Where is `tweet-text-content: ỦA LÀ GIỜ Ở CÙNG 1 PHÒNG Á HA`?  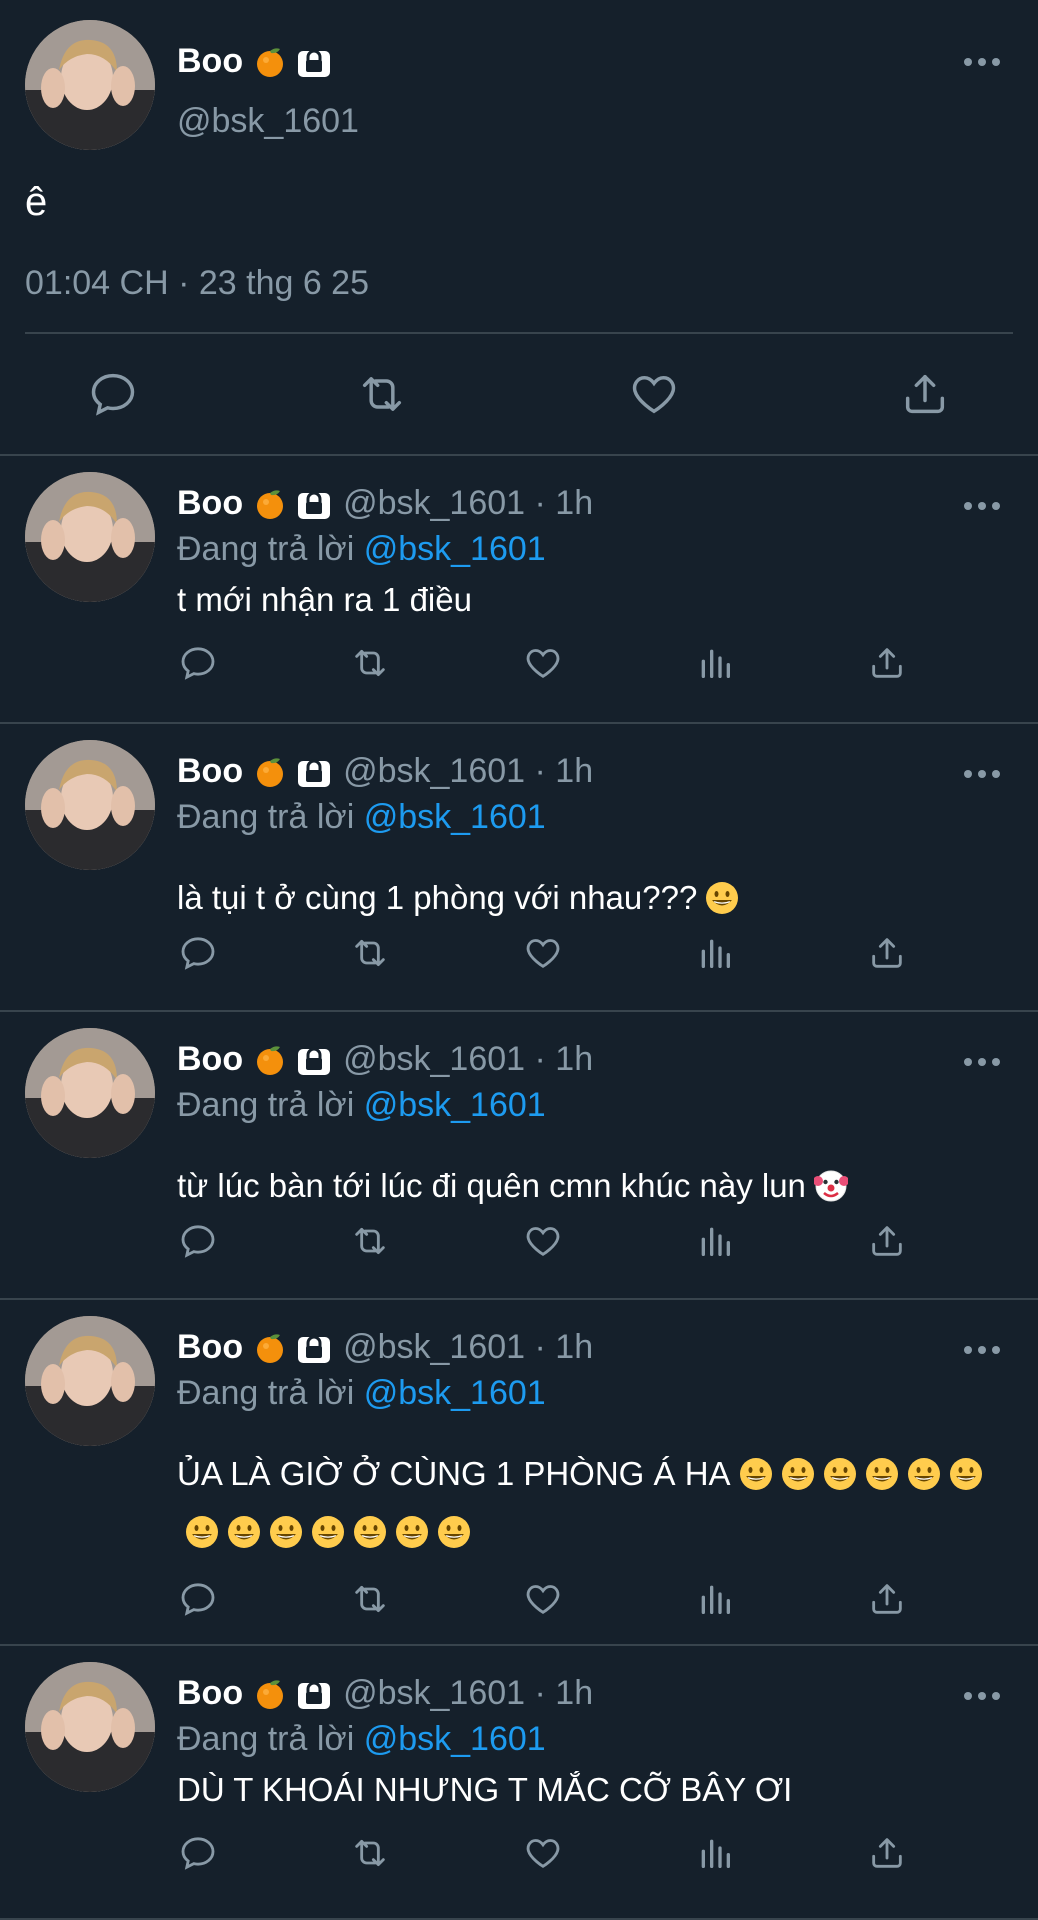 tweet-text-content: ỦA LÀ GIỜ Ở CÙNG 1 PHÒNG Á HA is located at coordinates (454, 1473).